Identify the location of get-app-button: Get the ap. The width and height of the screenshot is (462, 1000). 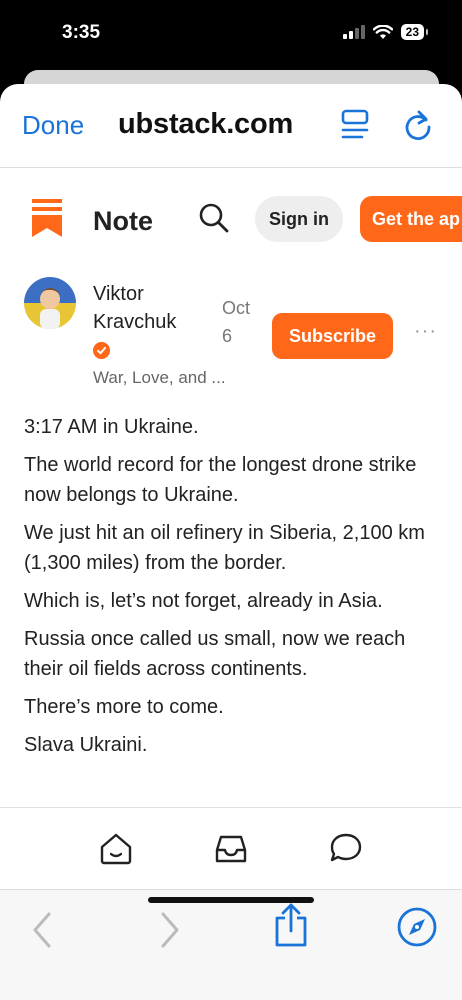
(411, 219).